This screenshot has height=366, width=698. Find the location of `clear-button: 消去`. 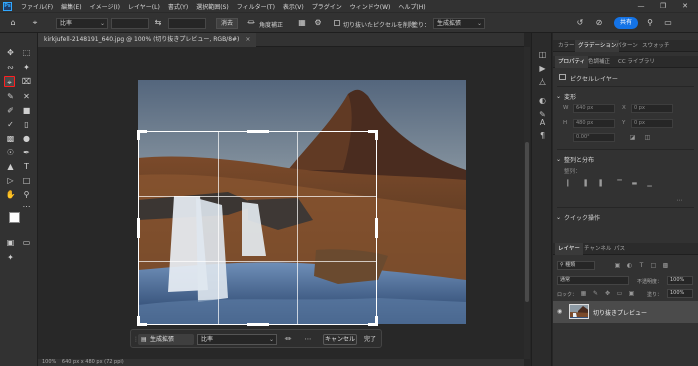

clear-button: 消去 is located at coordinates (227, 23).